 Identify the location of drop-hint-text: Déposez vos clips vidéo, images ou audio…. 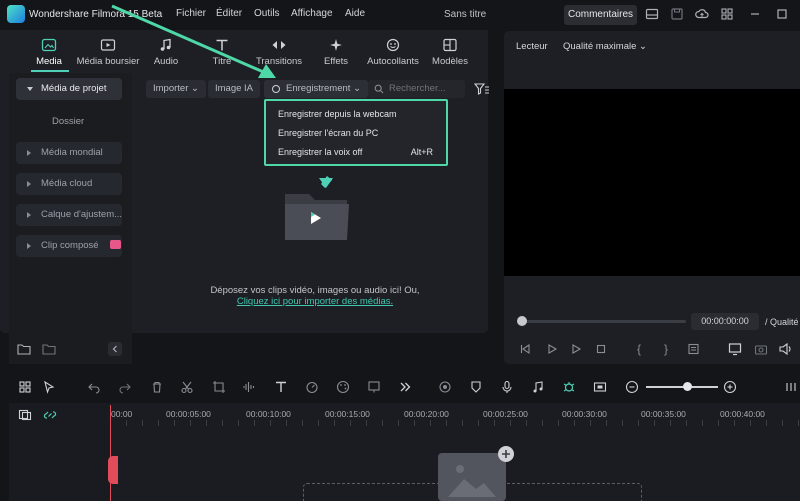
(315, 290).